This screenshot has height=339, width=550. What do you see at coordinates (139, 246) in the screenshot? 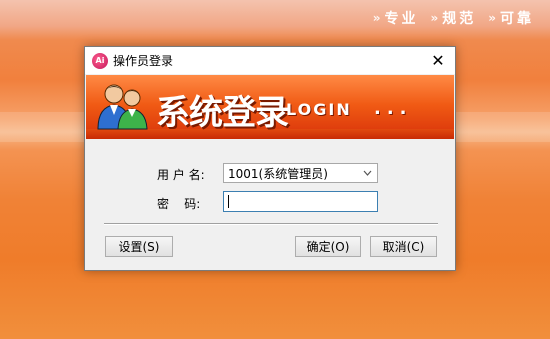
I see `settings-button: 设置(S)` at bounding box center [139, 246].